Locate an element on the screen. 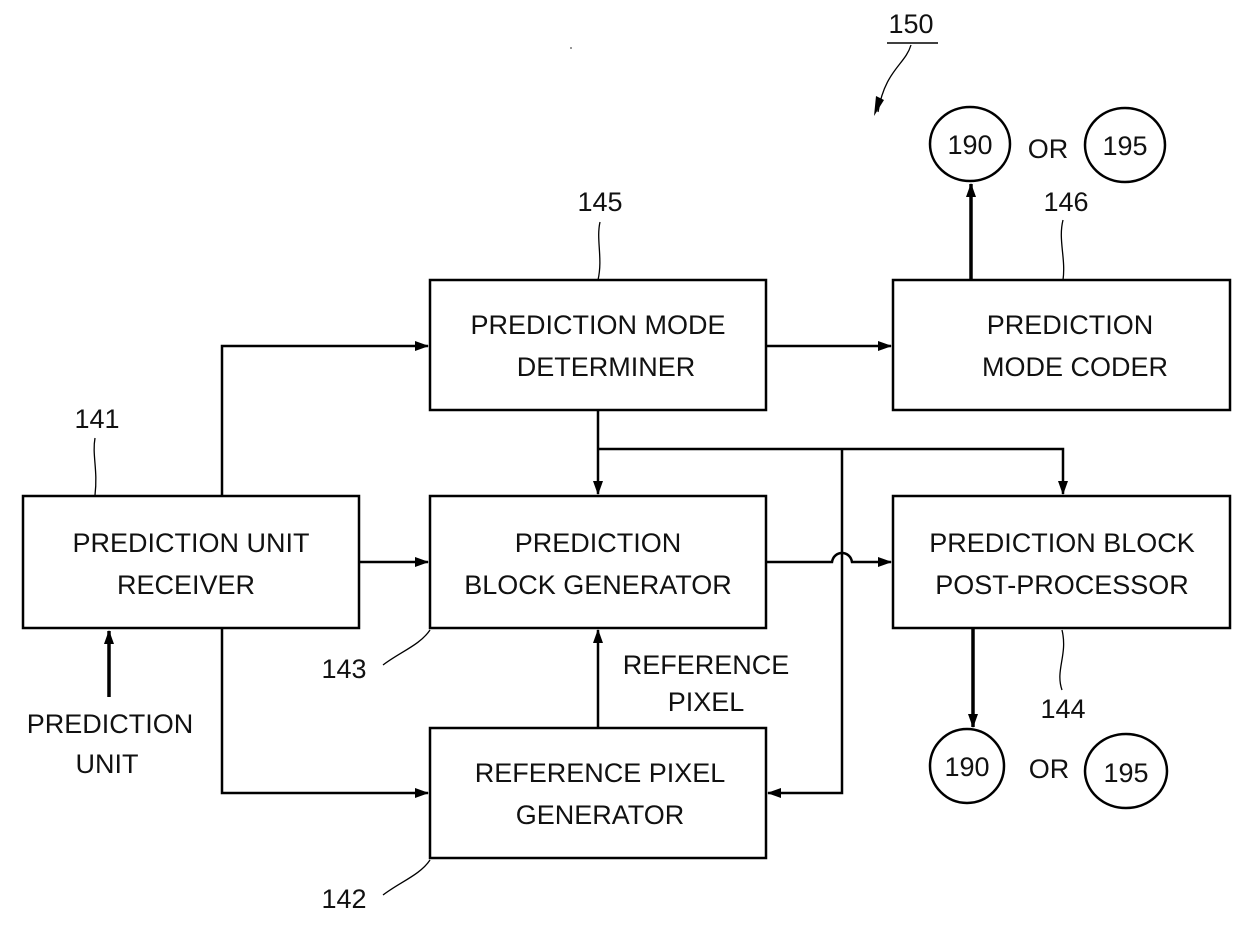 The width and height of the screenshot is (1240, 927). reference-pixel-label-line1: REFERENCE is located at coordinates (706, 665).